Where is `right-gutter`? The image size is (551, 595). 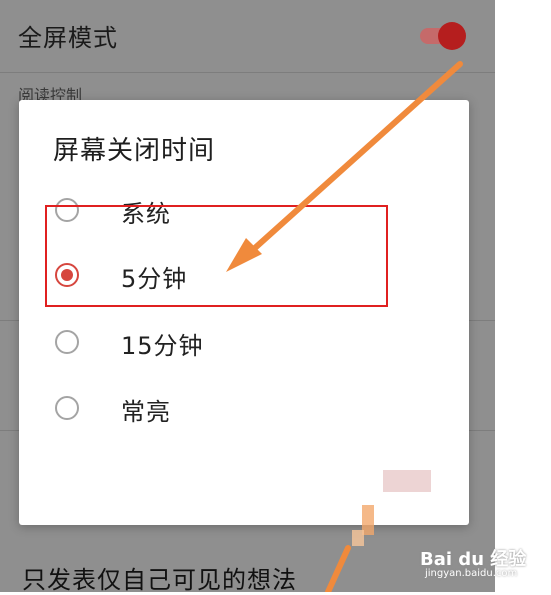 right-gutter is located at coordinates (523, 296).